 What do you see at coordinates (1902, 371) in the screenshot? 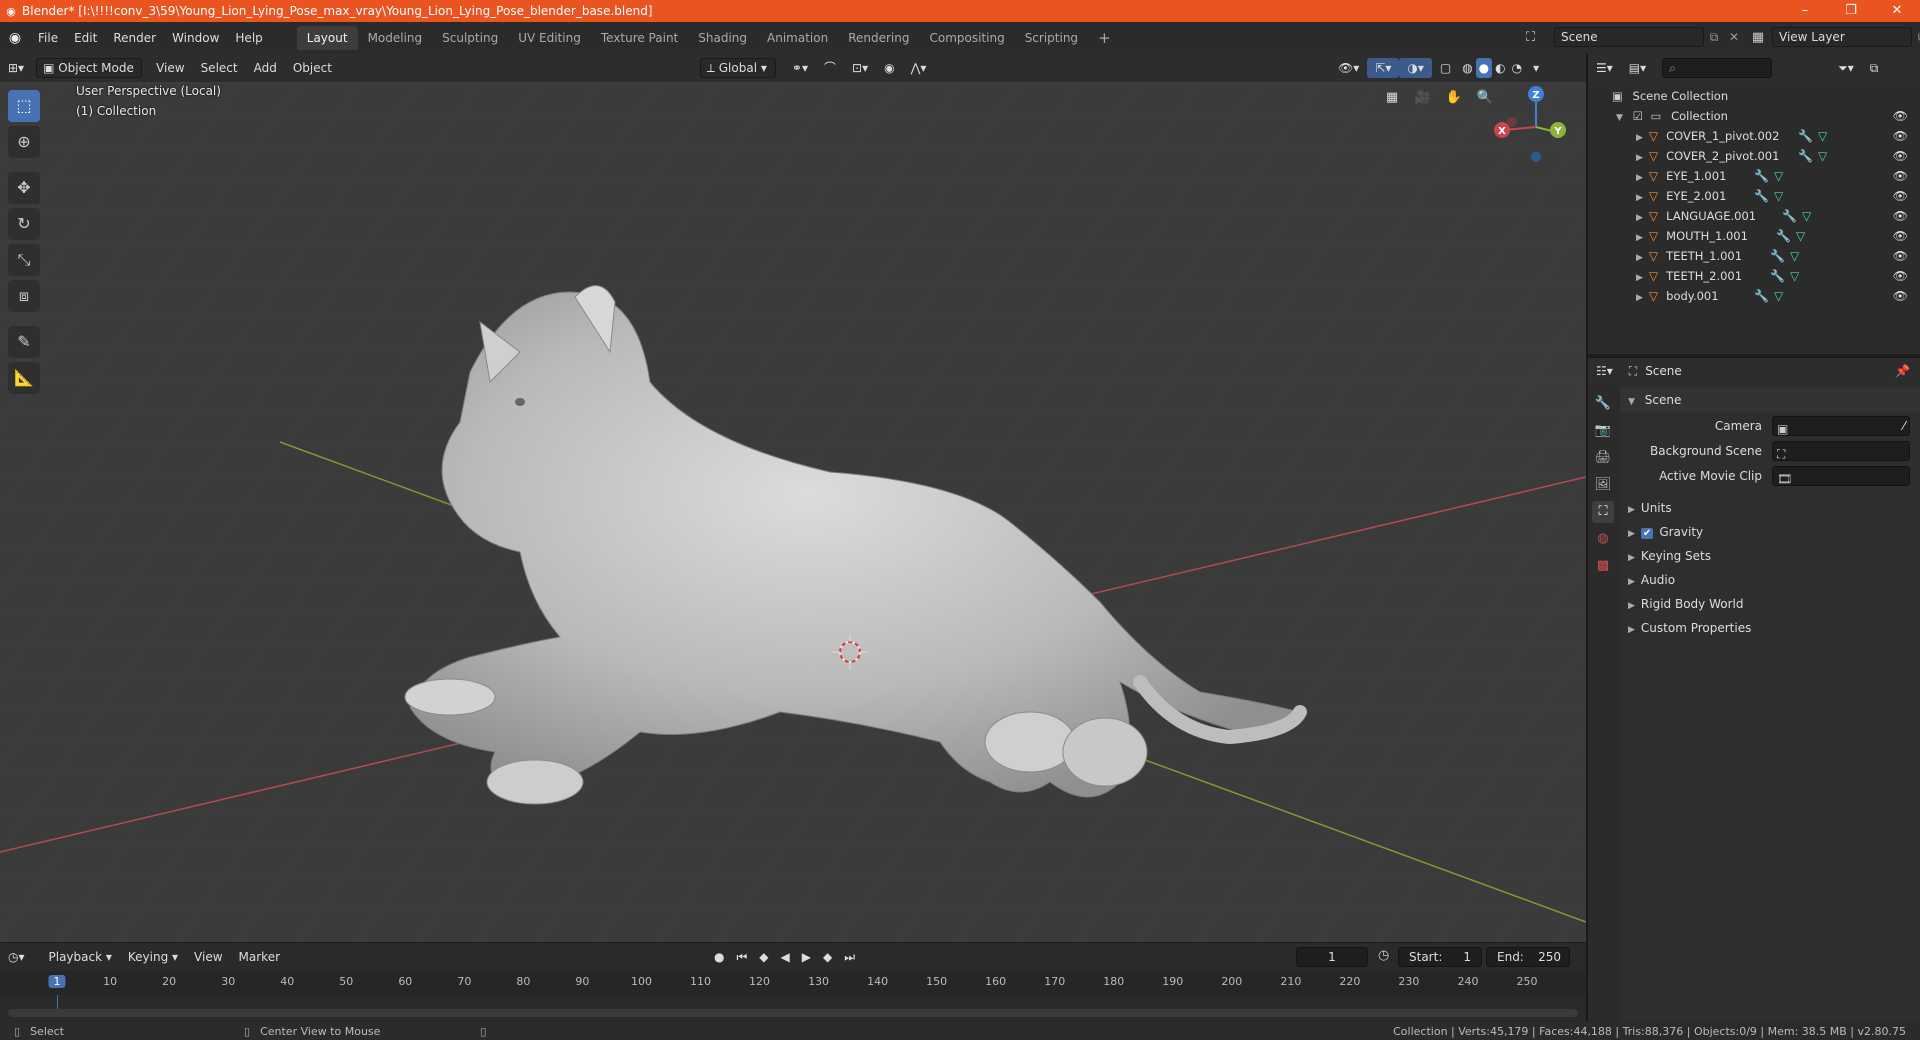
I see `pin-icon: 📌` at bounding box center [1902, 371].